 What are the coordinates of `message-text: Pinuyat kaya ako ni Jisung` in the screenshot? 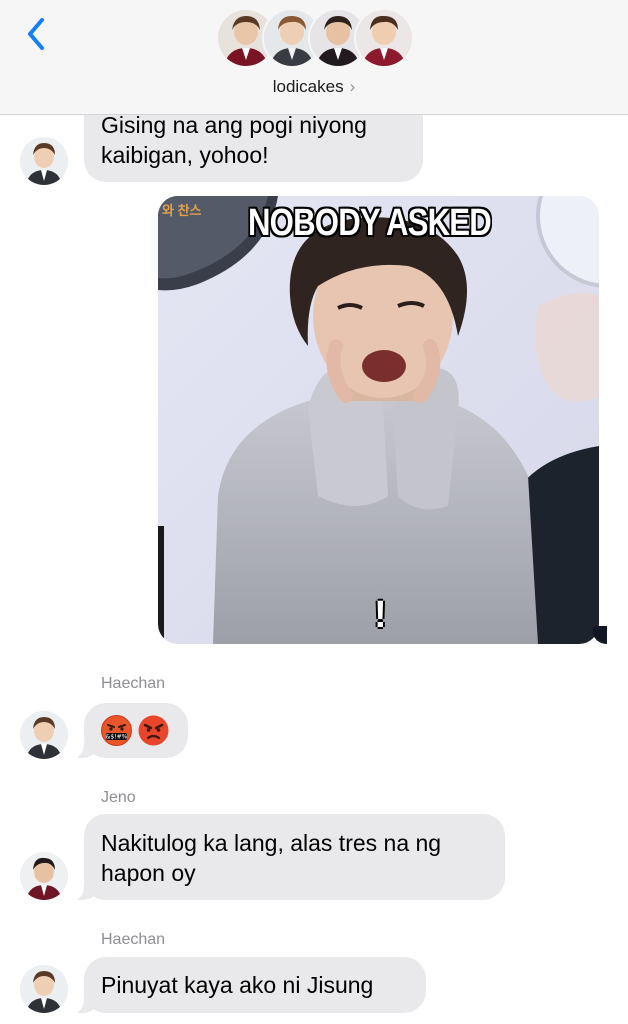 It's located at (237, 985).